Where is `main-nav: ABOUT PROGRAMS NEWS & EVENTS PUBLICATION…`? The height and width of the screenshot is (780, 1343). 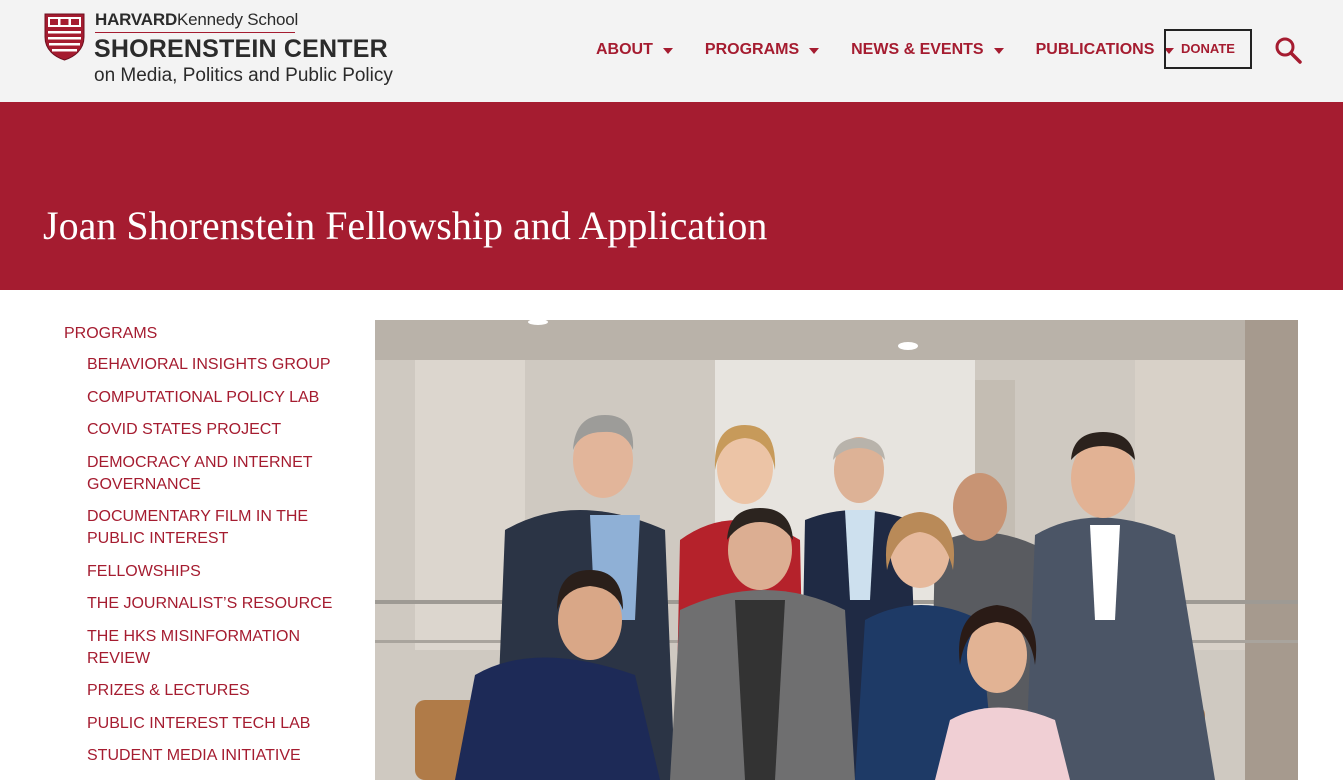
main-nav: ABOUT PROGRAMS NEWS & EVENTS PUBLICATION… is located at coordinates (901, 50).